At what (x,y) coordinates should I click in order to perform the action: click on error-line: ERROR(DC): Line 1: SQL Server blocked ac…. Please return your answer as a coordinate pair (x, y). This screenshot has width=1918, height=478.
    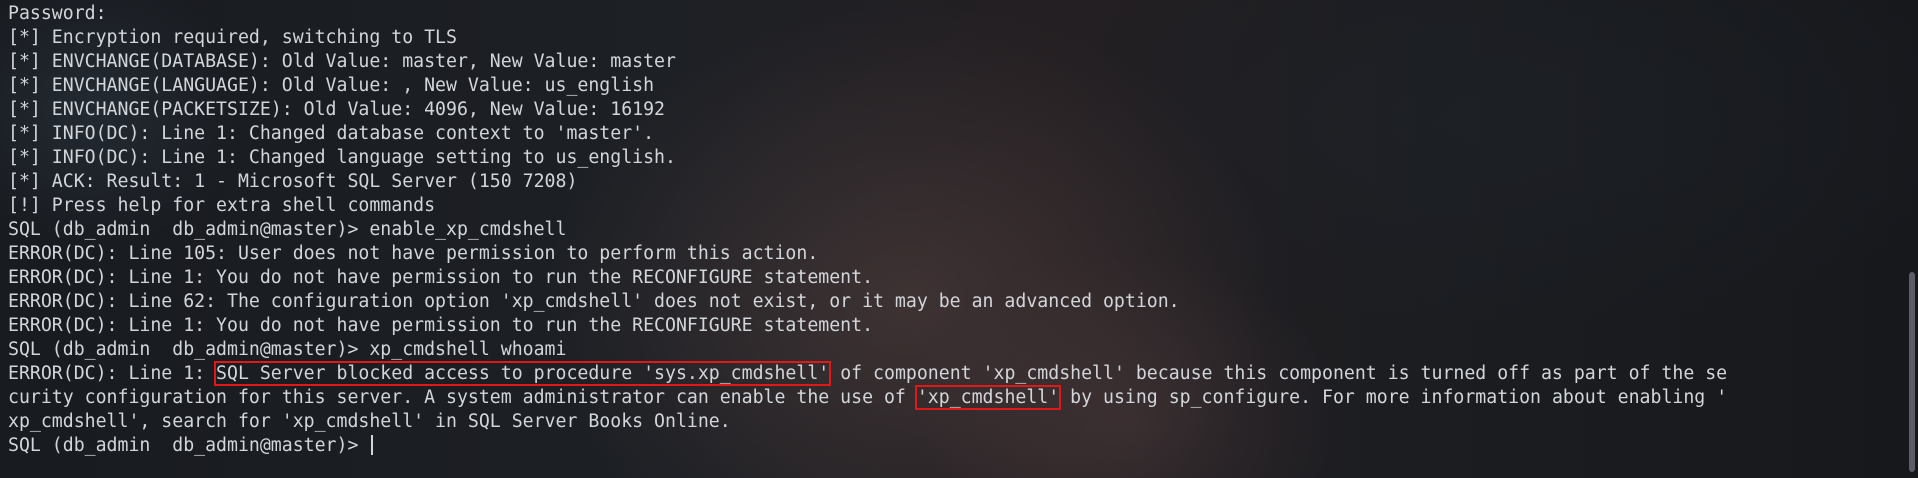
    Looking at the image, I should click on (953, 373).